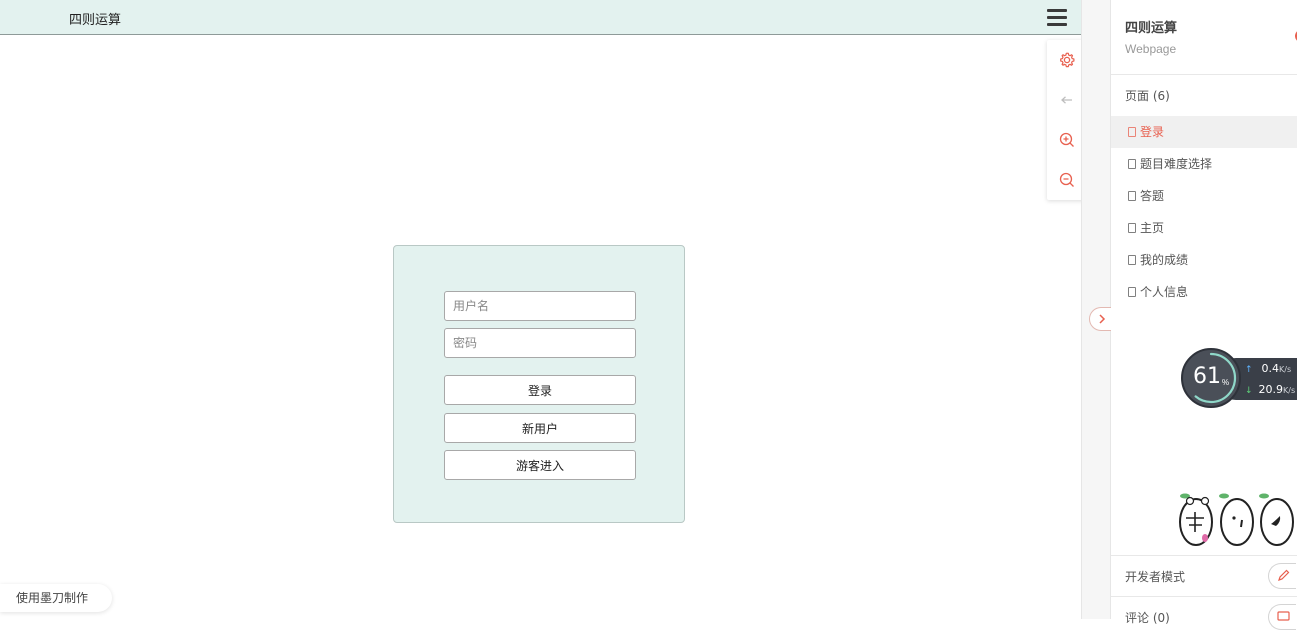 The image size is (1297, 637). What do you see at coordinates (95, 20) in the screenshot?
I see `prototype-title: 四则运算` at bounding box center [95, 20].